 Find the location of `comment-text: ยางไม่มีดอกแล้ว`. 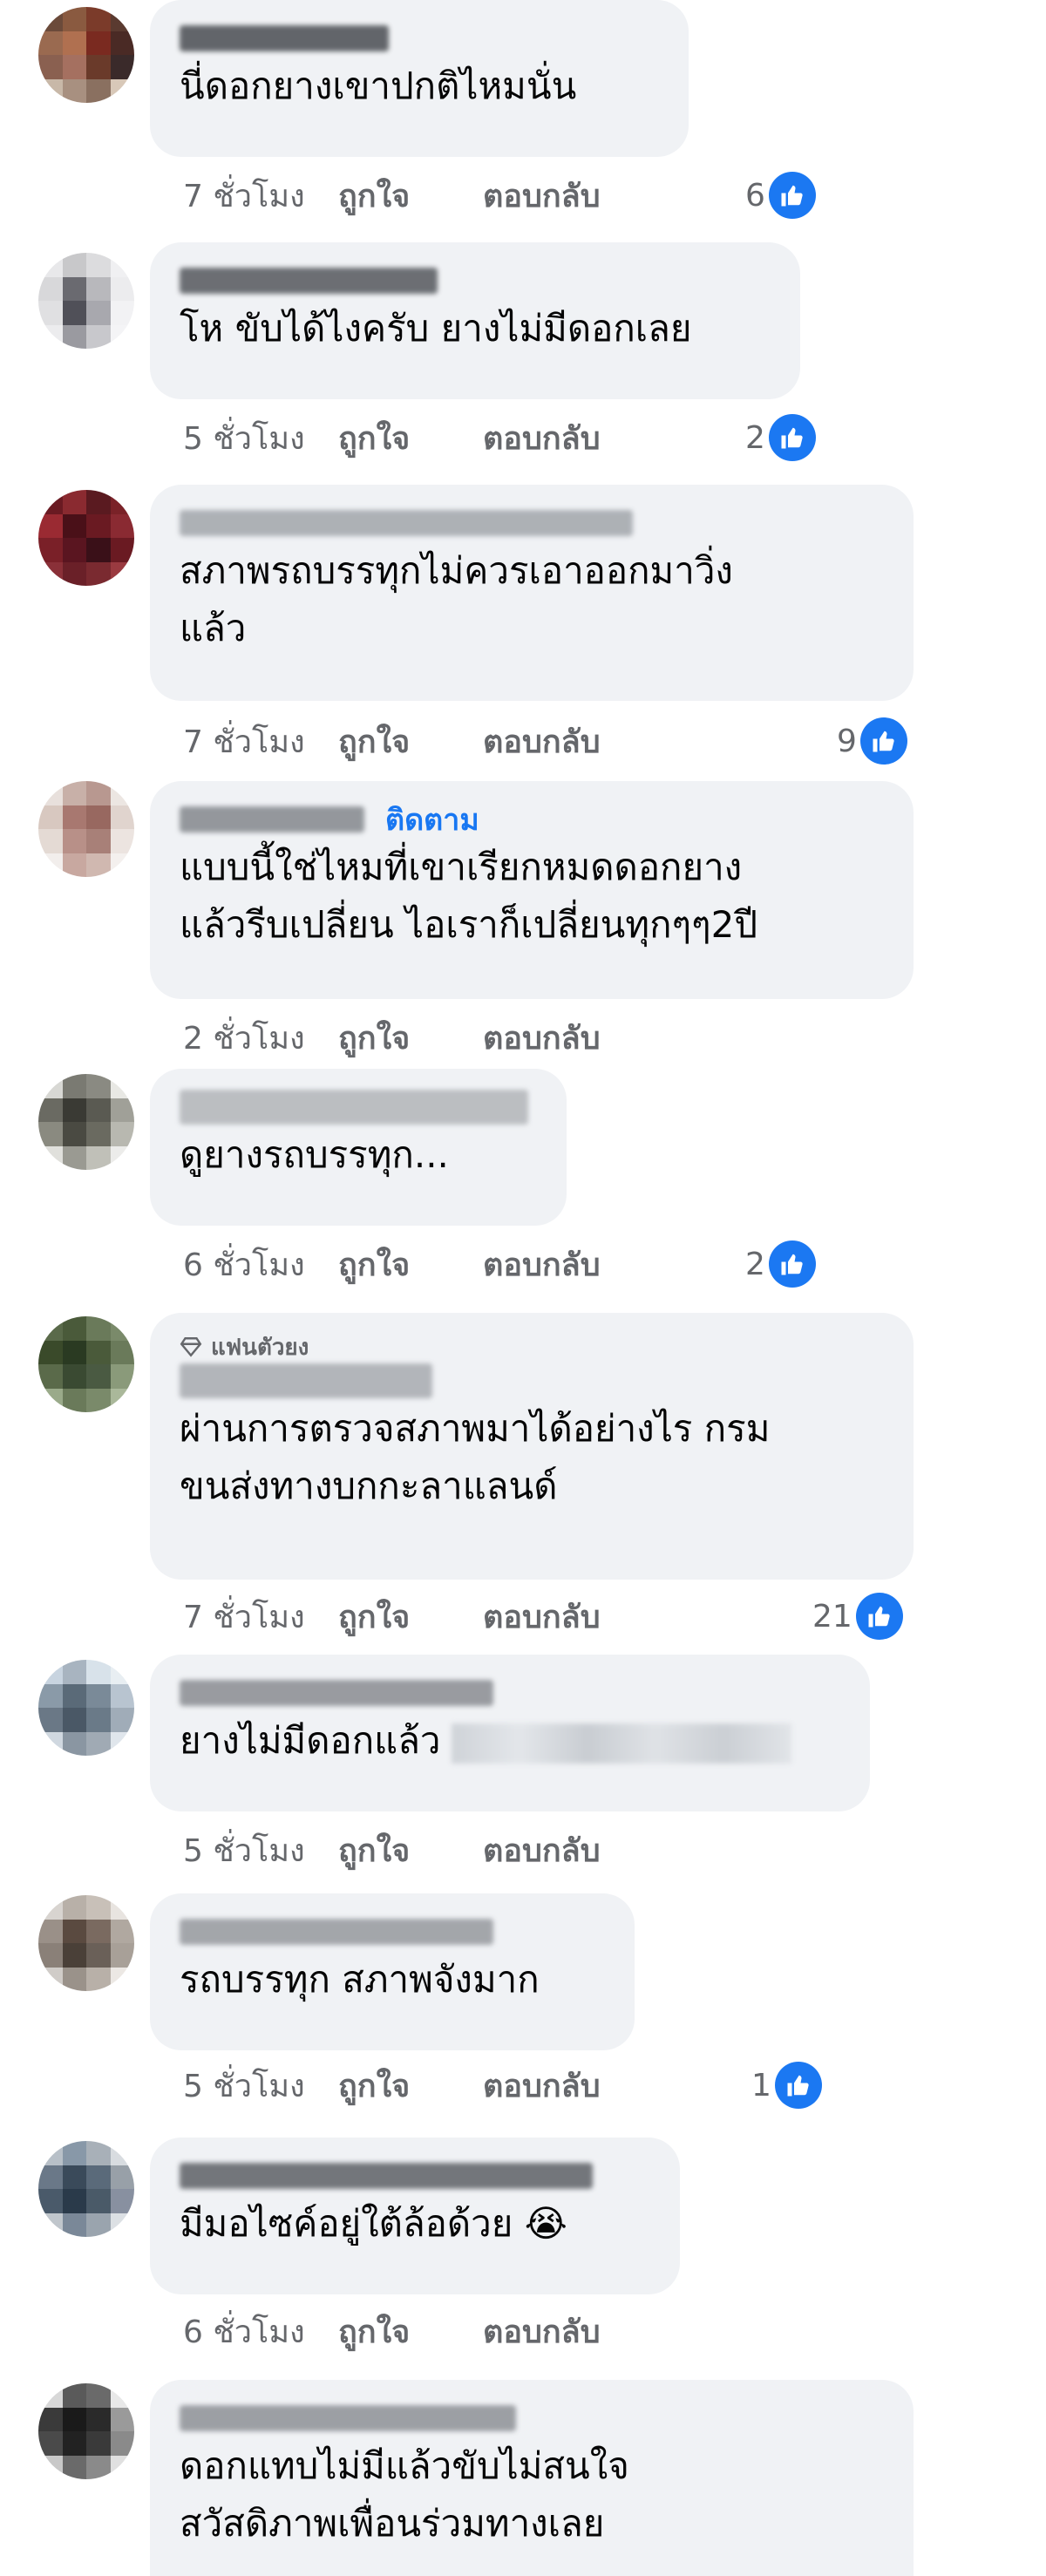

comment-text: ยางไม่มีดอกแล้ว is located at coordinates (510, 1741).